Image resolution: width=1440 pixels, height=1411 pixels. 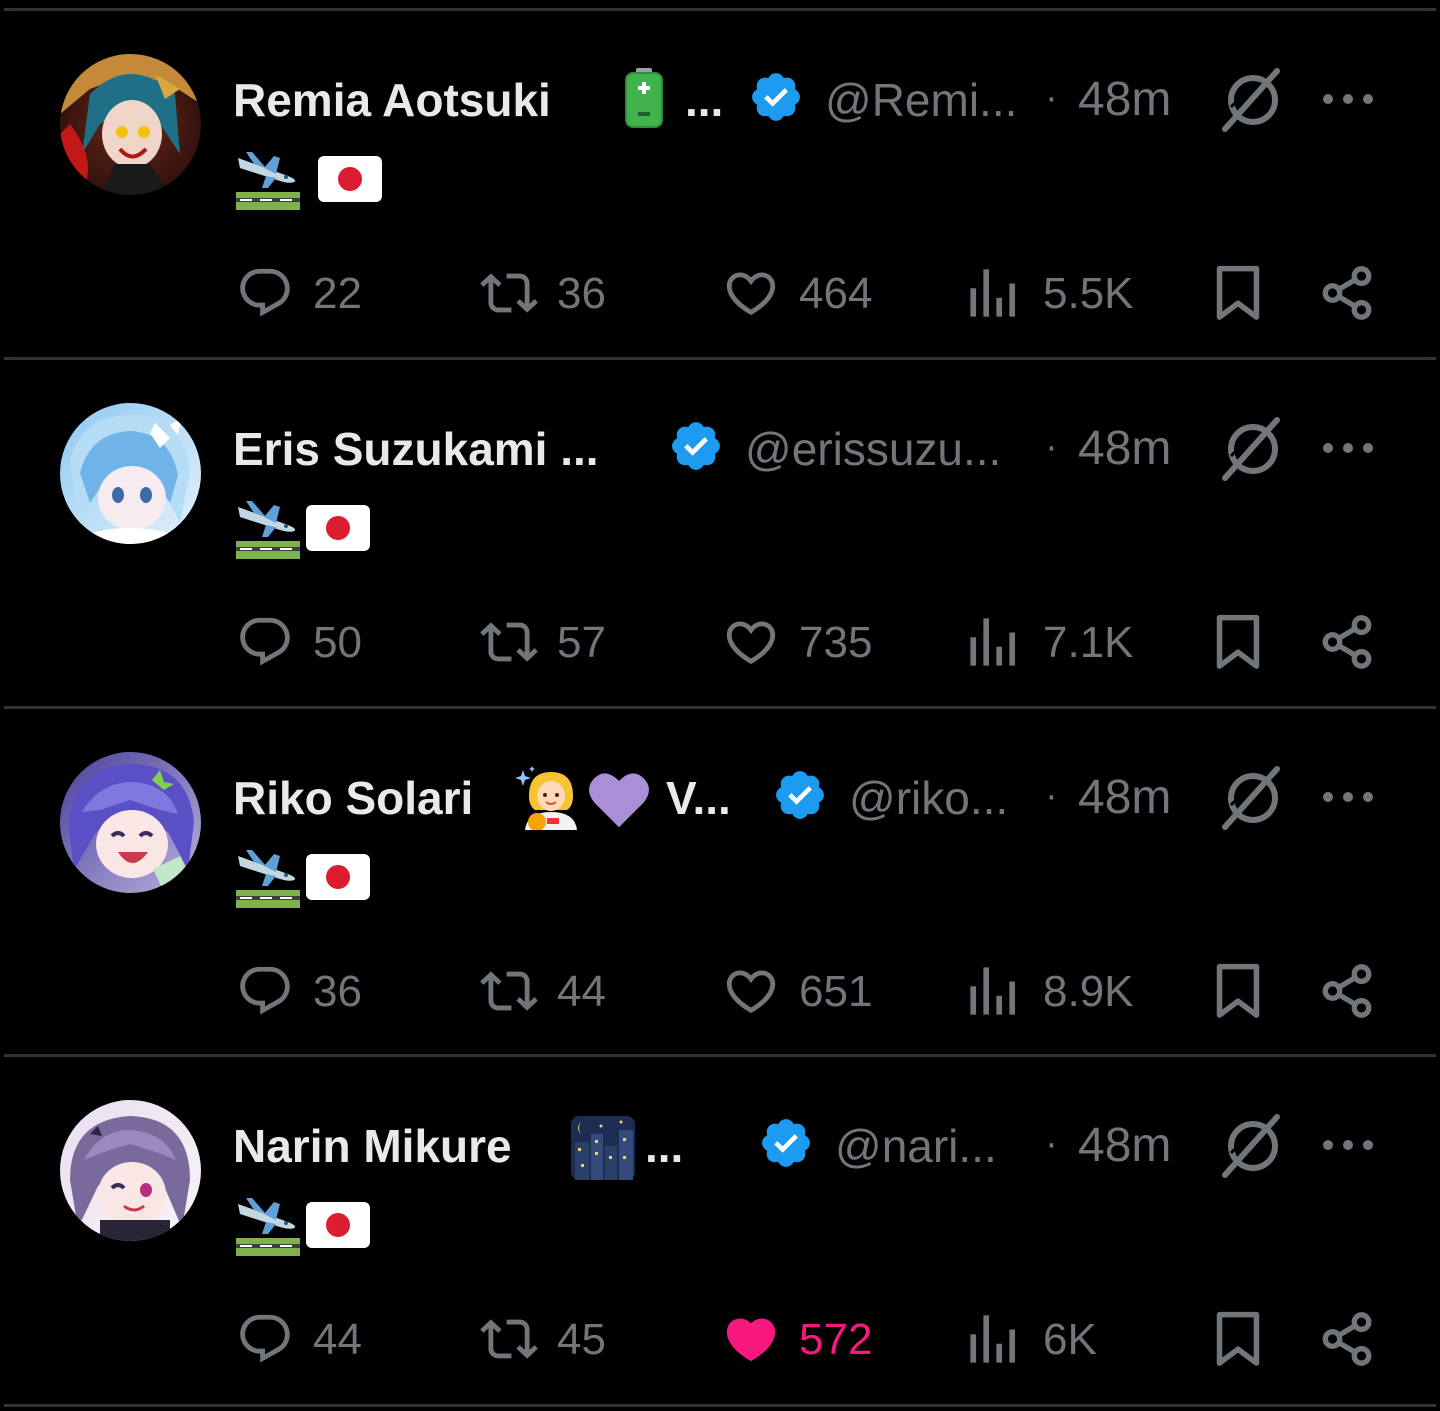 What do you see at coordinates (720, 642) in the screenshot?
I see `action-bar: 50 57 735 7.1K` at bounding box center [720, 642].